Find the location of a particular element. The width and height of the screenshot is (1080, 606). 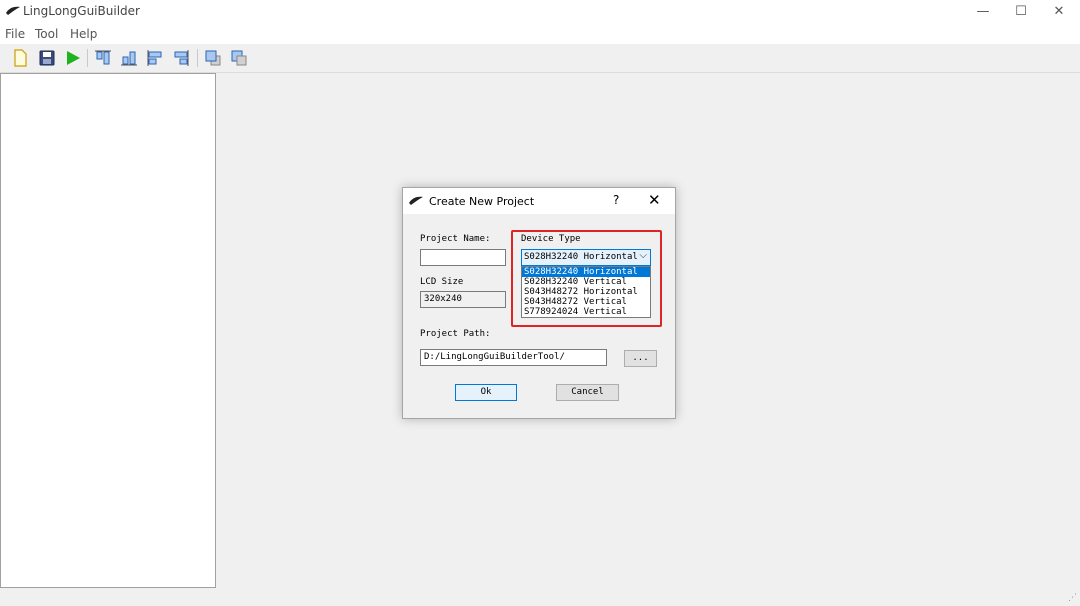

toolbar is located at coordinates (540, 58).